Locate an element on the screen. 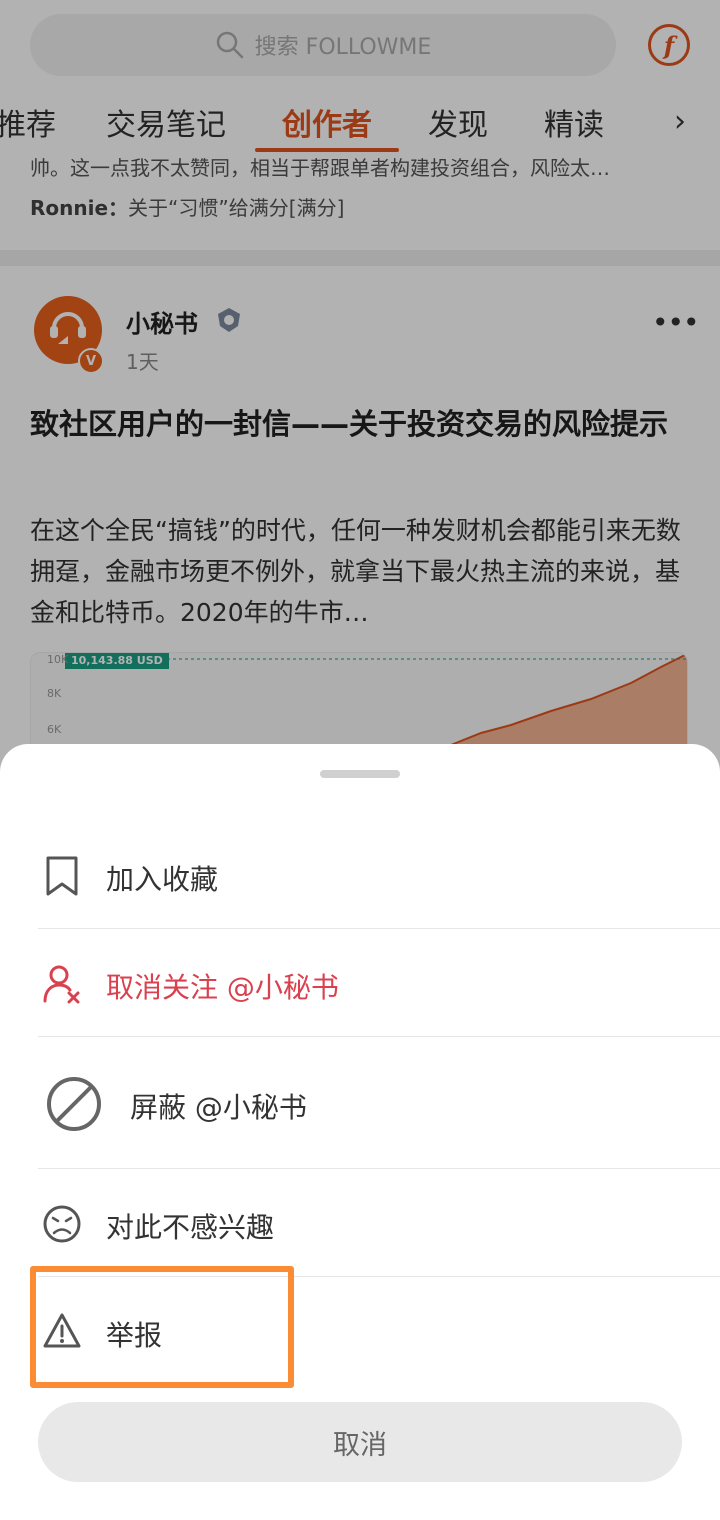 Image resolution: width=720 pixels, height=1520 pixels. cancel-button: 取消 is located at coordinates (360, 1442).